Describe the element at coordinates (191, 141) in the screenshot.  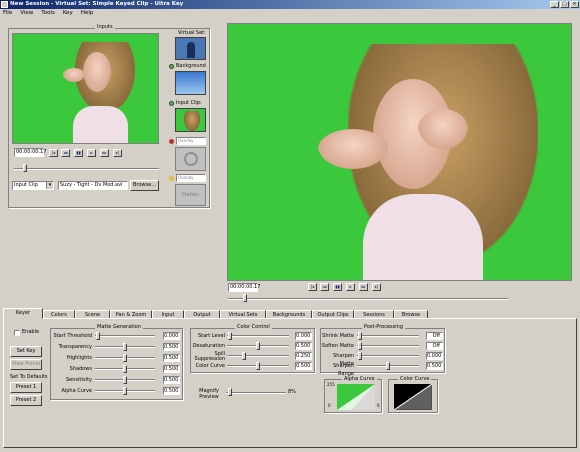
I see `overlay-select: Overlay` at that location.